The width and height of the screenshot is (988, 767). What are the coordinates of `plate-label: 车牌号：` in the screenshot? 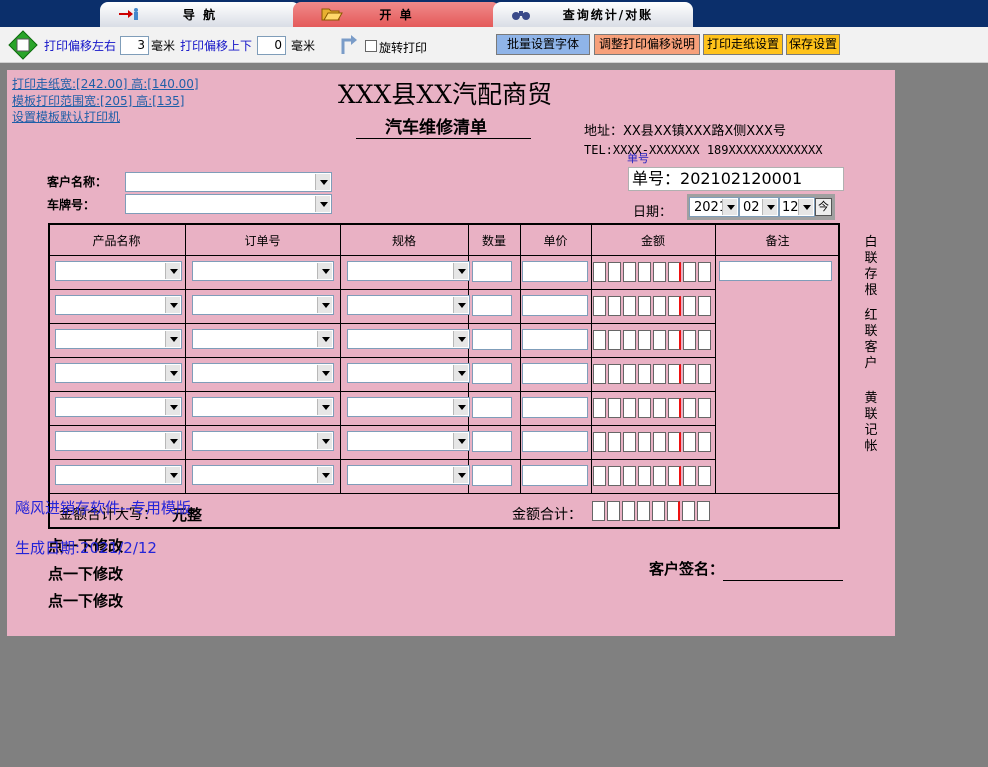 It's located at (71, 205).